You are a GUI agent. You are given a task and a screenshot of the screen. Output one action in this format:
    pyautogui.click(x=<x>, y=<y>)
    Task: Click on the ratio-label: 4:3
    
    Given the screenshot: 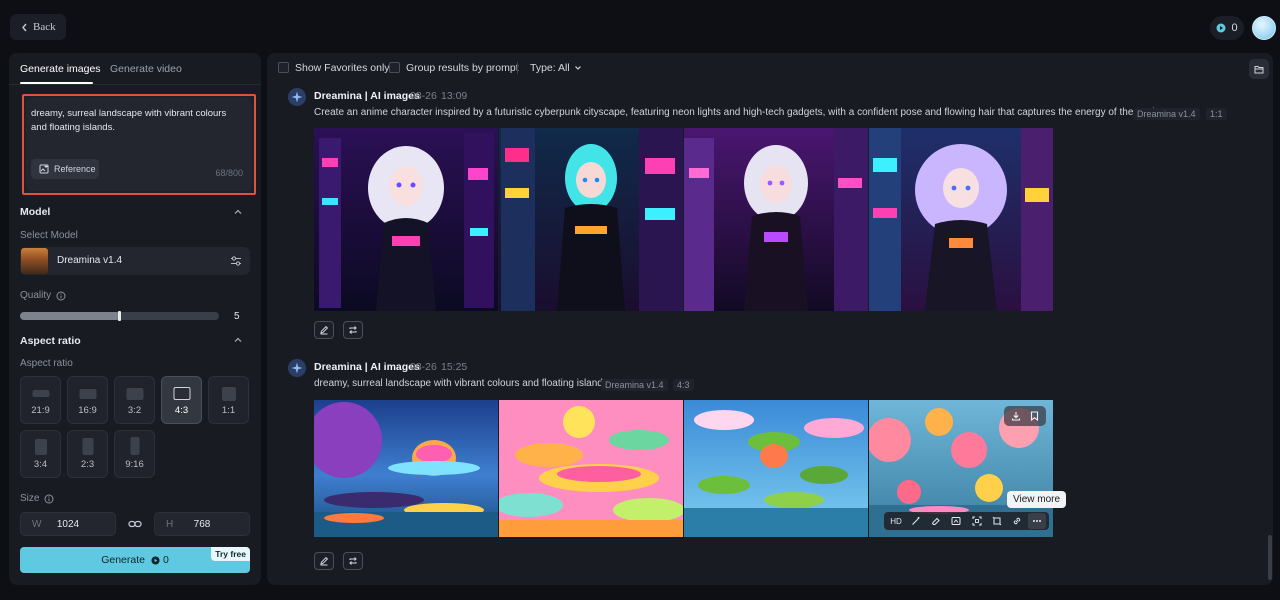 What is the action you would take?
    pyautogui.click(x=181, y=410)
    